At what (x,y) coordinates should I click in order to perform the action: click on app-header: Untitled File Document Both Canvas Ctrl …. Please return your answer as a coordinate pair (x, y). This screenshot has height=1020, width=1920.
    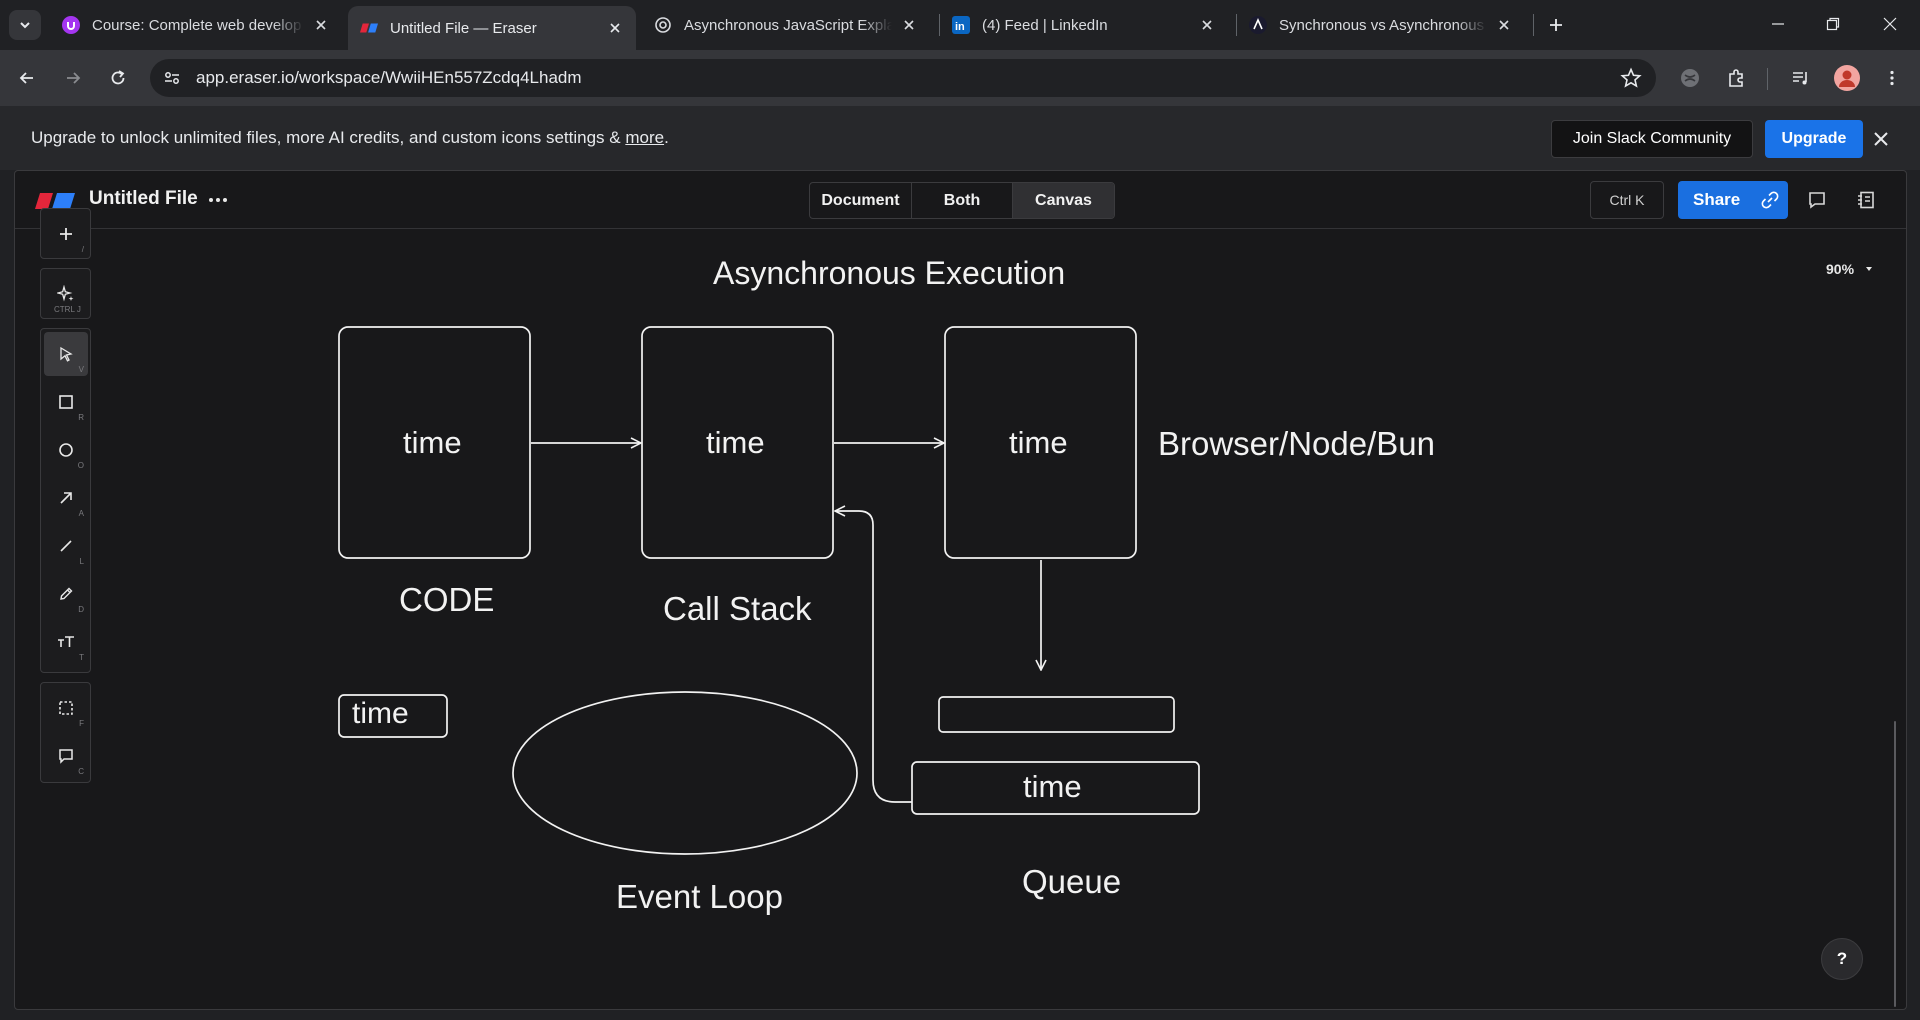
    Looking at the image, I should click on (960, 200).